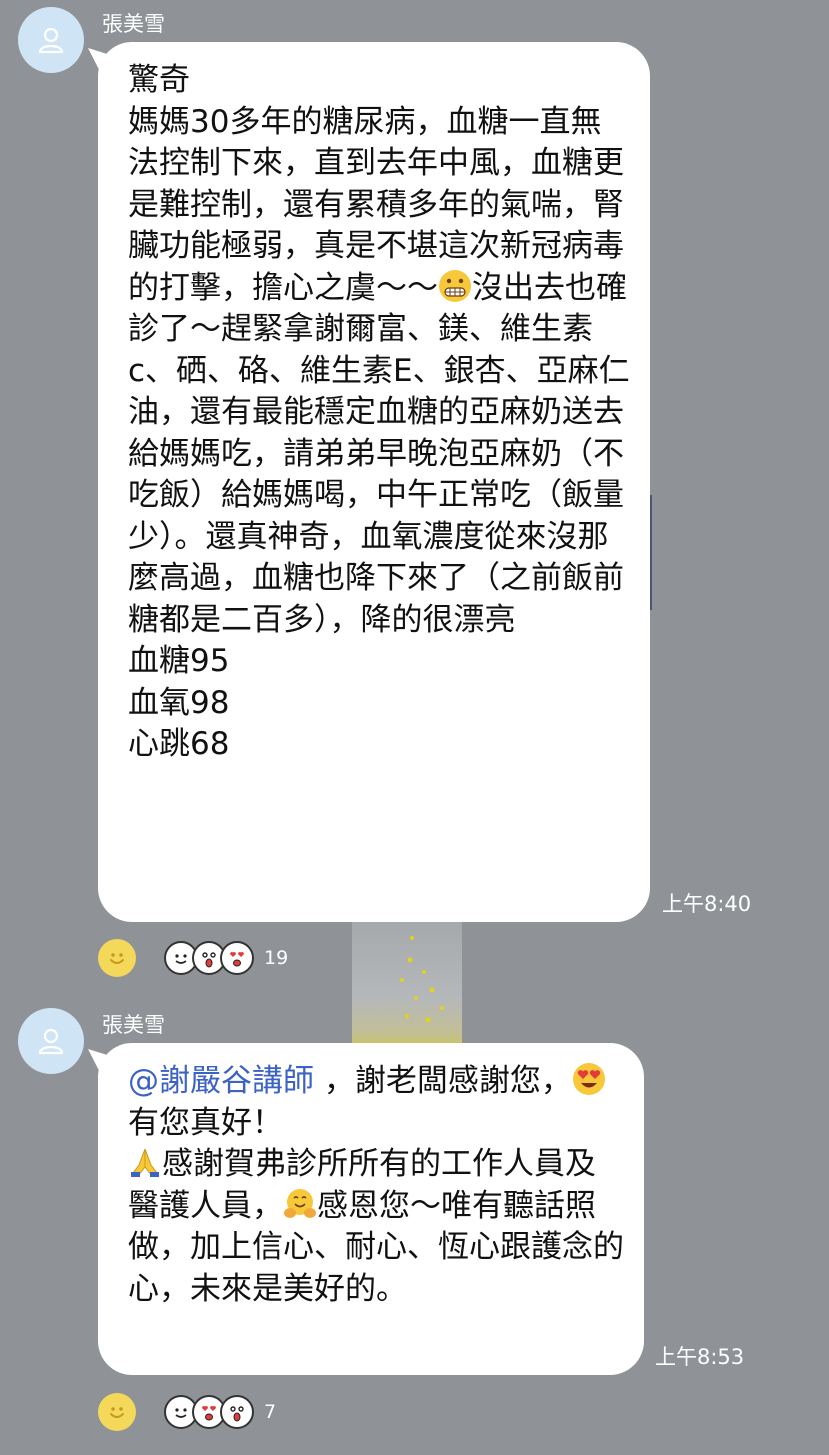 This screenshot has height=1455, width=829. I want to click on reaction-row: 19, so click(193, 958).